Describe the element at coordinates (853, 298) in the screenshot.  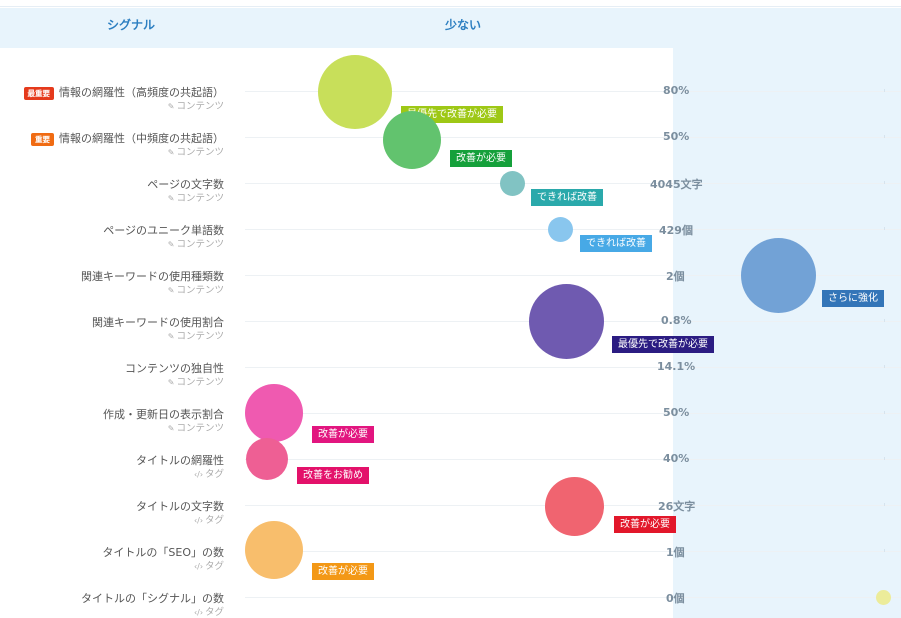
I see `status-tag: さらに強化` at that location.